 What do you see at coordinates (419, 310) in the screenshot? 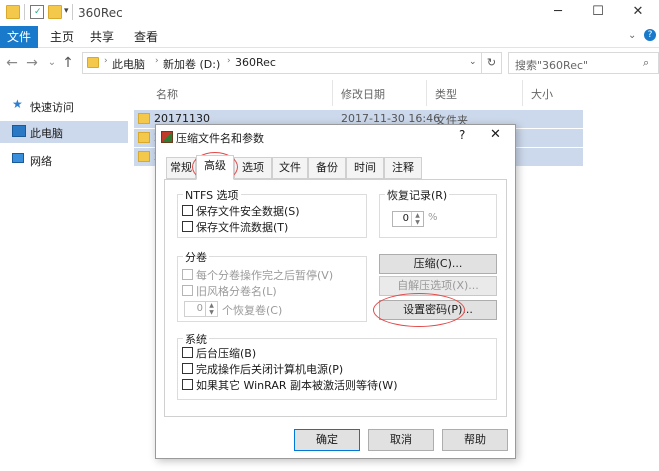
I see `highlight-oval` at bounding box center [419, 310].